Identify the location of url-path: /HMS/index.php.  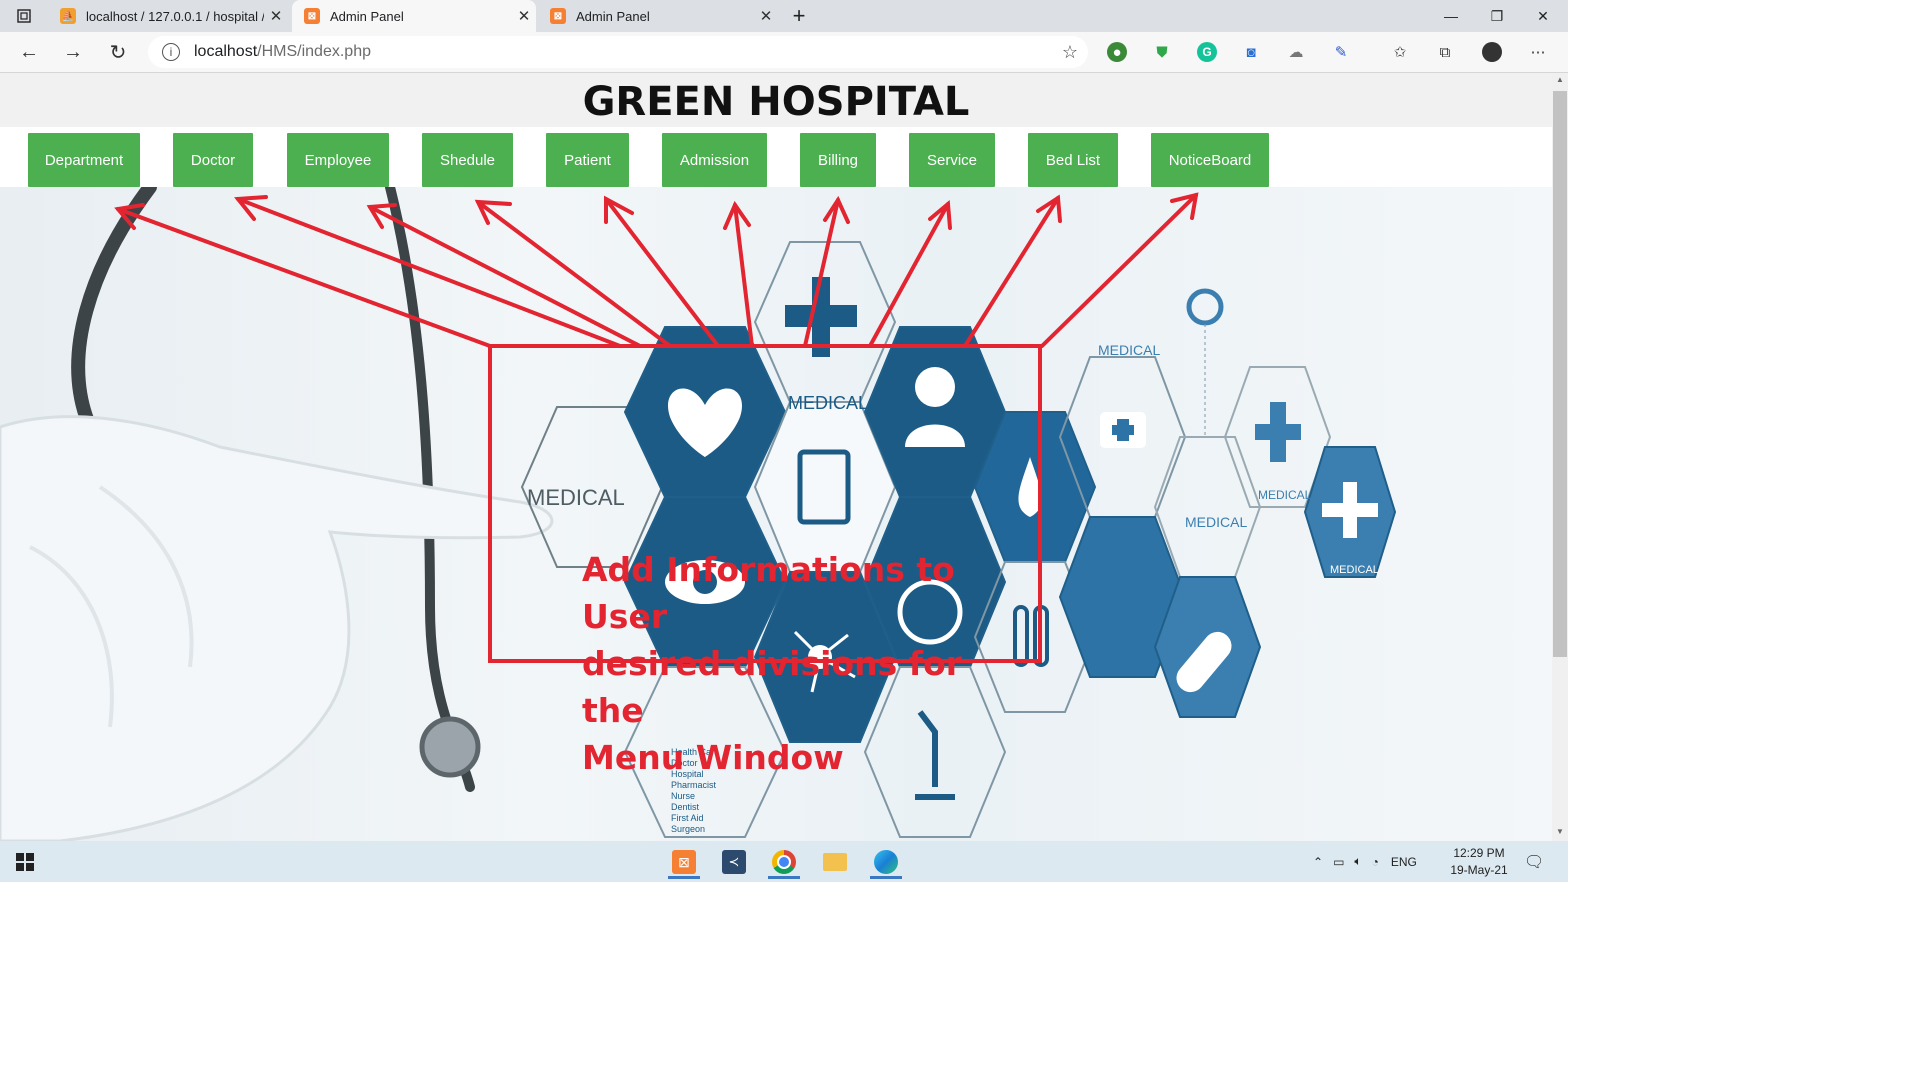
(314, 51).